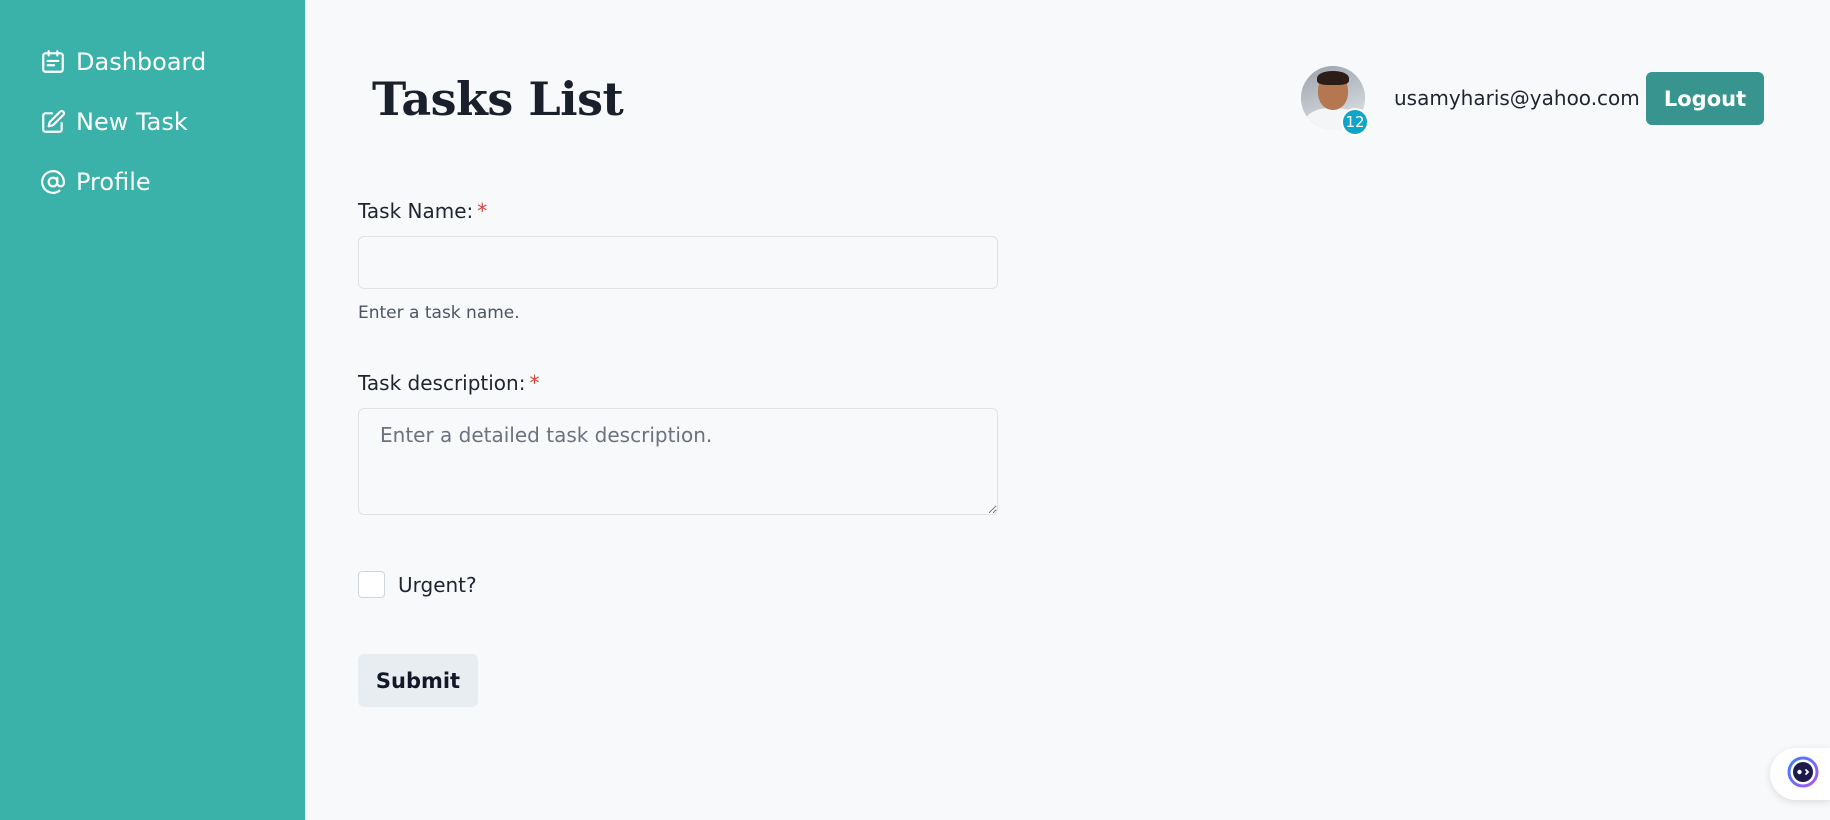 This screenshot has width=1830, height=820. Describe the element at coordinates (53, 122) in the screenshot. I see `edit-icon` at that location.